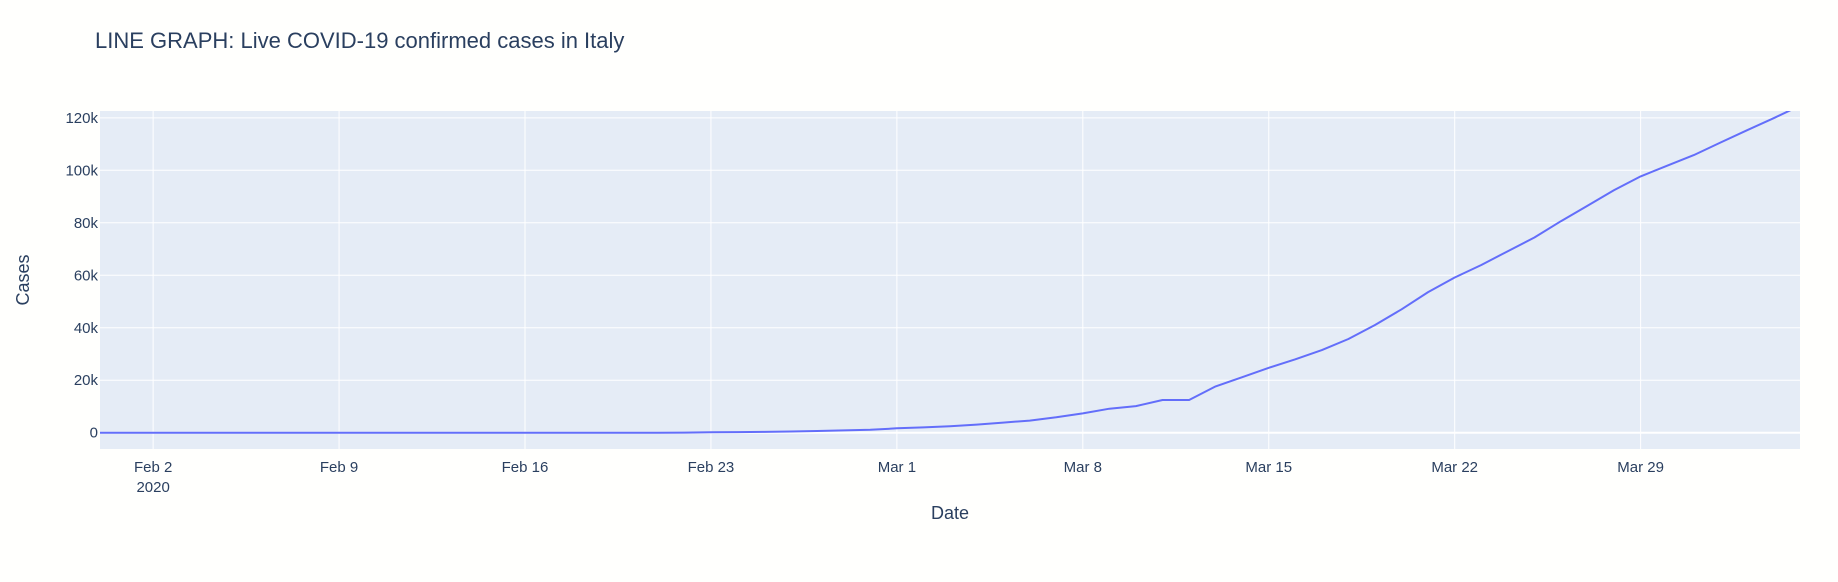 The image size is (1838, 582). Describe the element at coordinates (86, 223) in the screenshot. I see `y-tick-label: 80k` at that location.